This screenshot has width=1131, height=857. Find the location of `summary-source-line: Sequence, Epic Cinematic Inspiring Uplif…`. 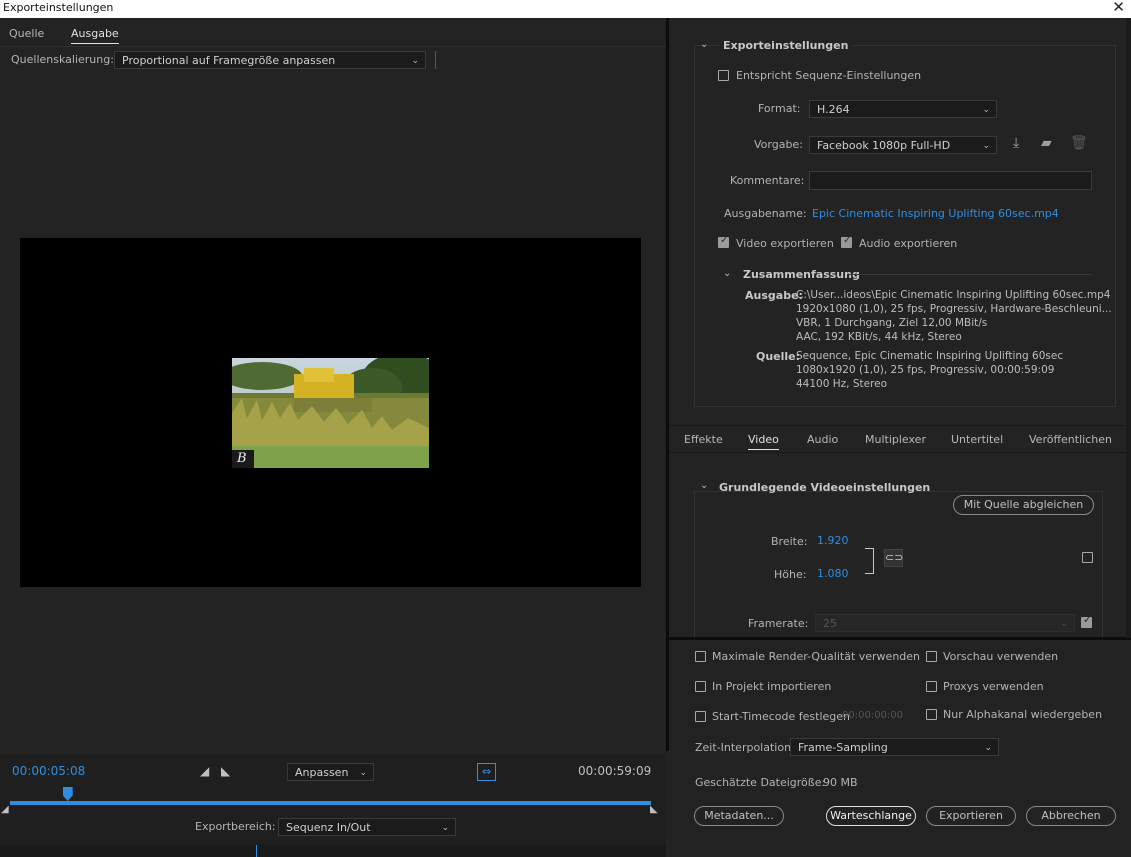

summary-source-line: Sequence, Epic Cinematic Inspiring Uplif… is located at coordinates (930, 356).